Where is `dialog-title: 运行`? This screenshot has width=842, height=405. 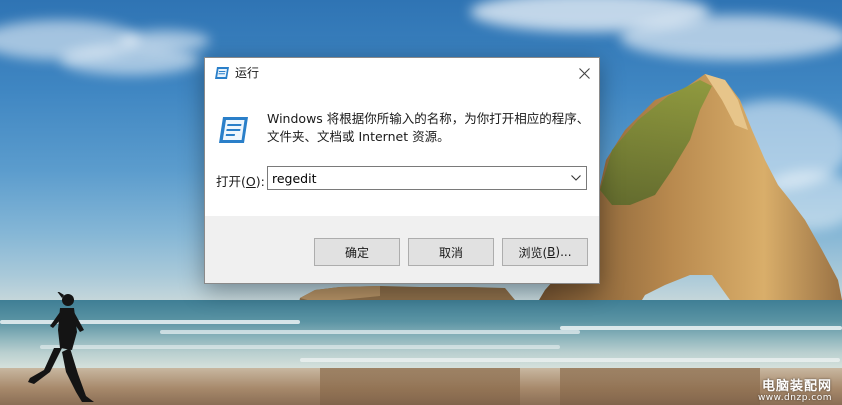 dialog-title: 运行 is located at coordinates (247, 73).